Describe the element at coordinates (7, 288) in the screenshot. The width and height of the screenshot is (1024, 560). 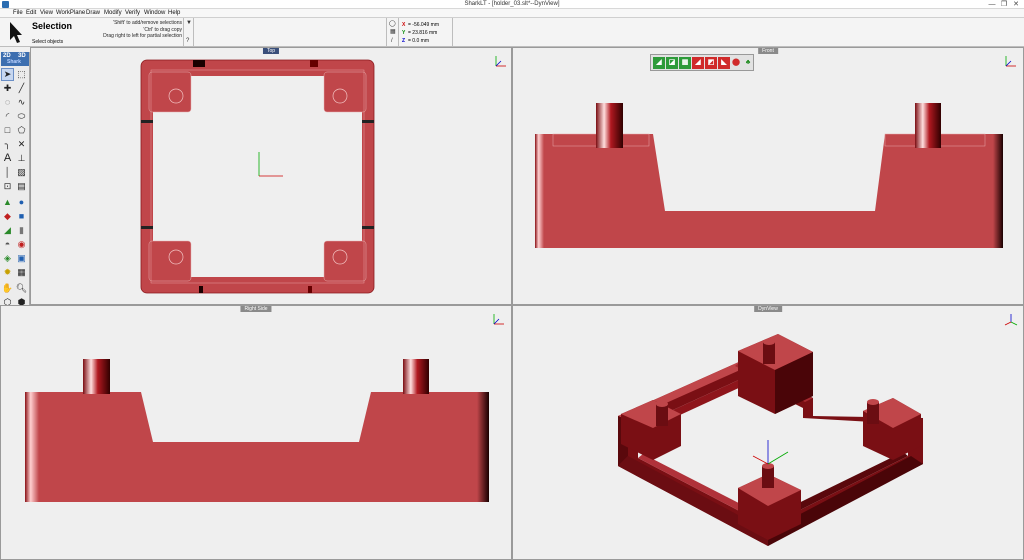
I see `pan-hand-icon: ✋` at that location.